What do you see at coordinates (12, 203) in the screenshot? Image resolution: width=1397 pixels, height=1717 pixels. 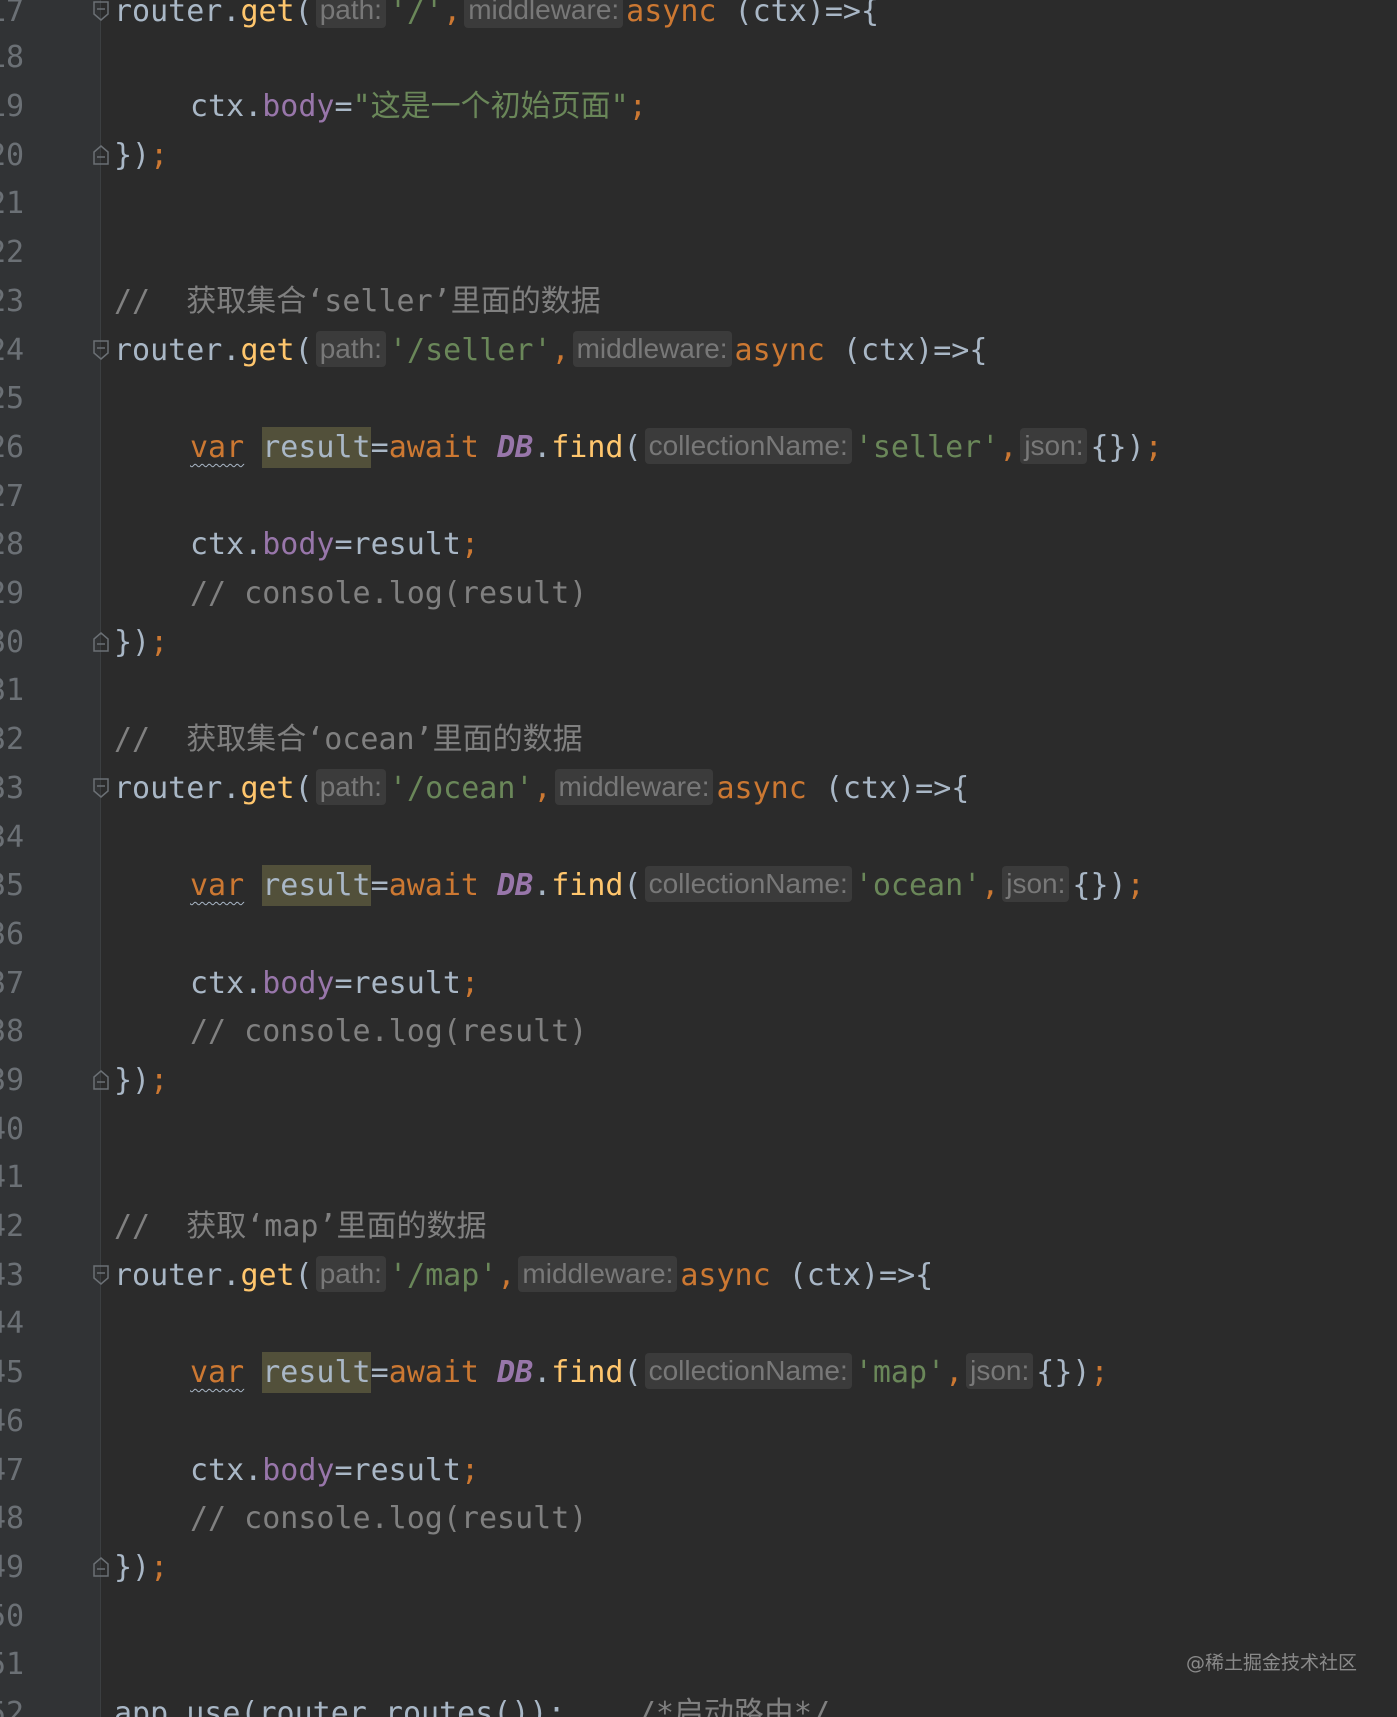 I see `line-number: 21` at bounding box center [12, 203].